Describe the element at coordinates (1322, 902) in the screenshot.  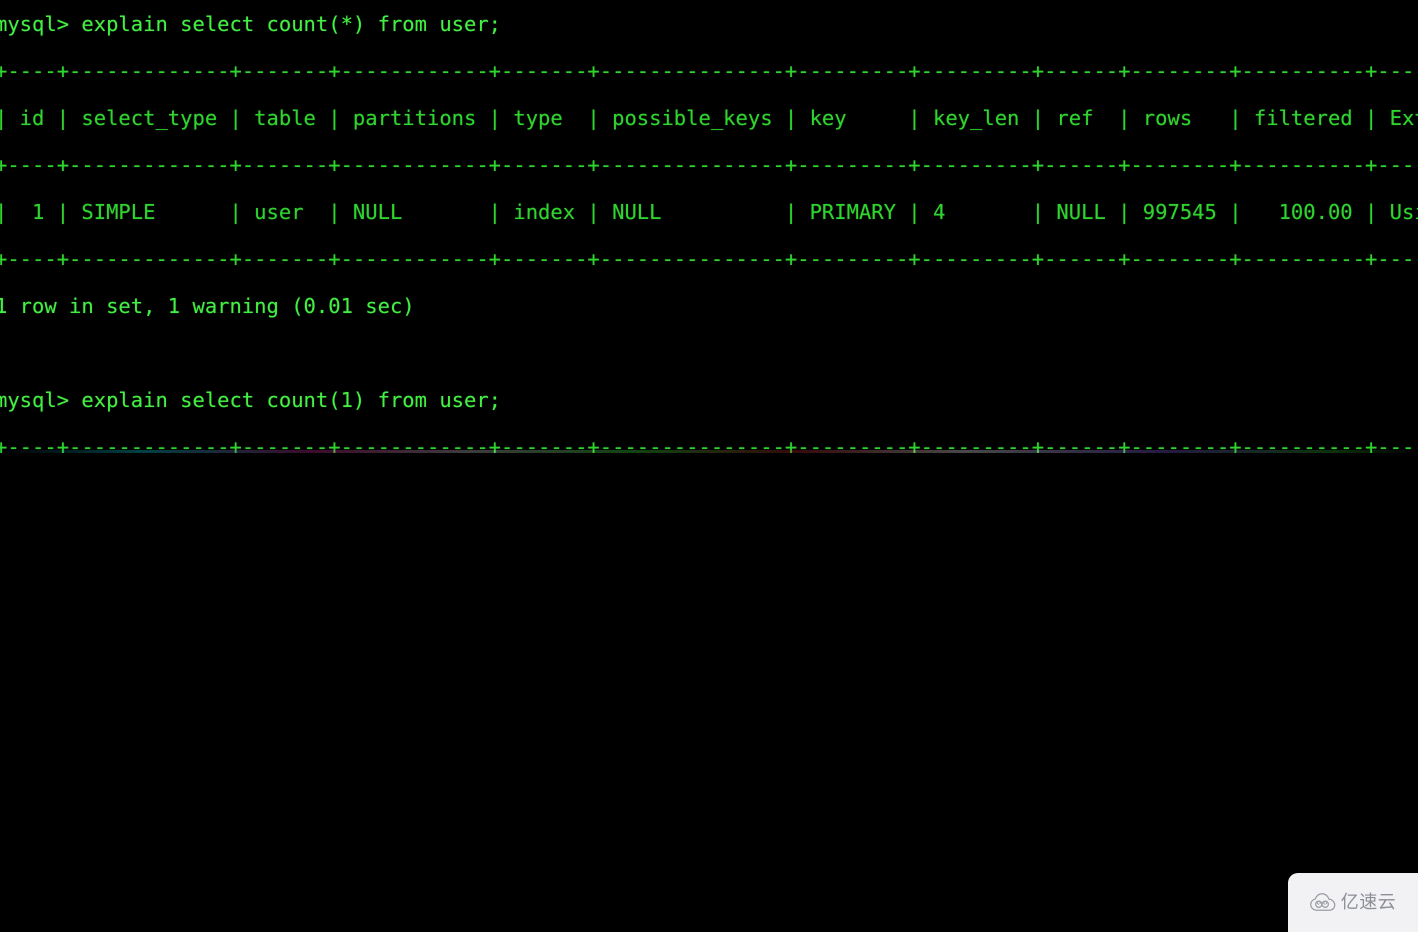
I see `cloud-logo-icon` at that location.